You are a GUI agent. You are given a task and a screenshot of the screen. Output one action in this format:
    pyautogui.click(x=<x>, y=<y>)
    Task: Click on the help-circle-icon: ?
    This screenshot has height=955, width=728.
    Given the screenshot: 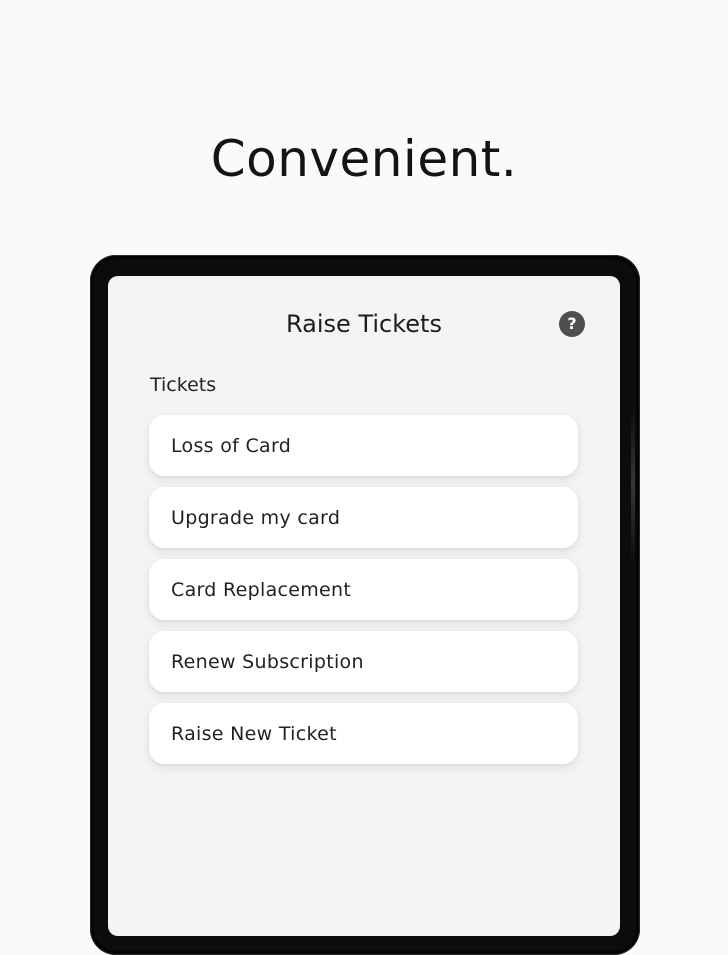 What is the action you would take?
    pyautogui.click(x=572, y=324)
    